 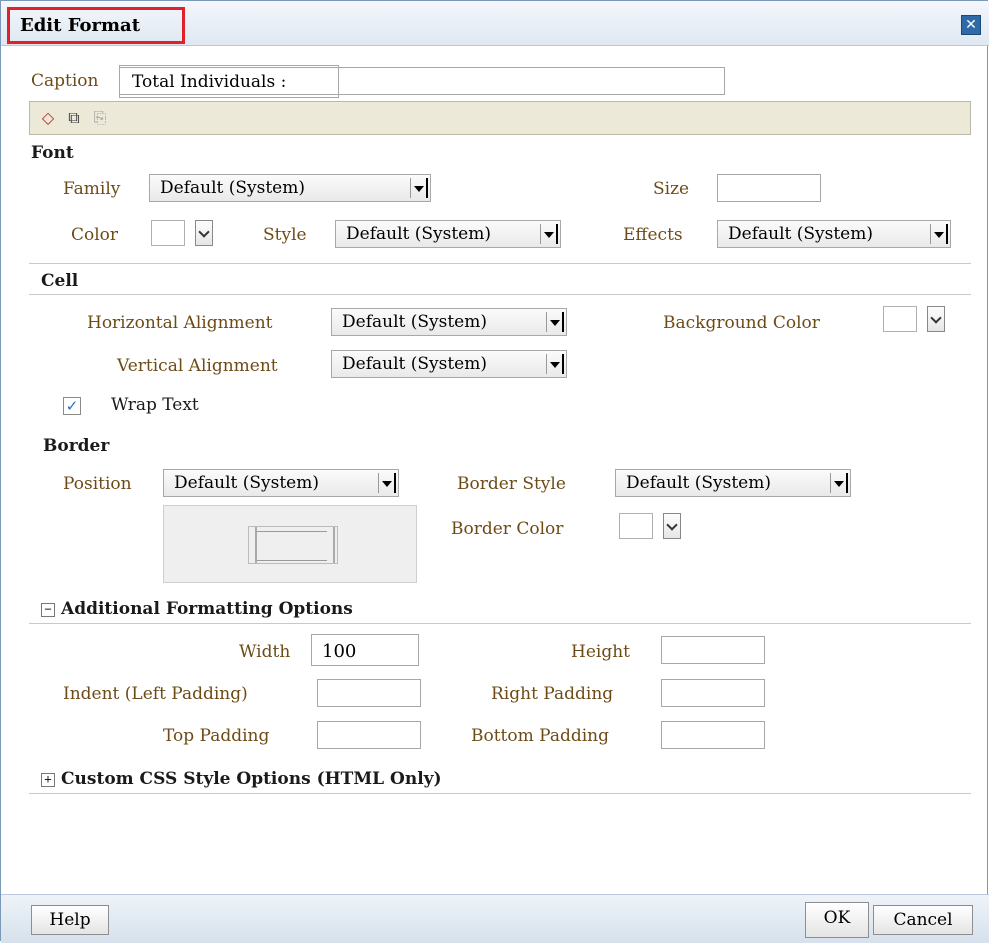 I want to click on eraser-icon: ◇, so click(x=48, y=118).